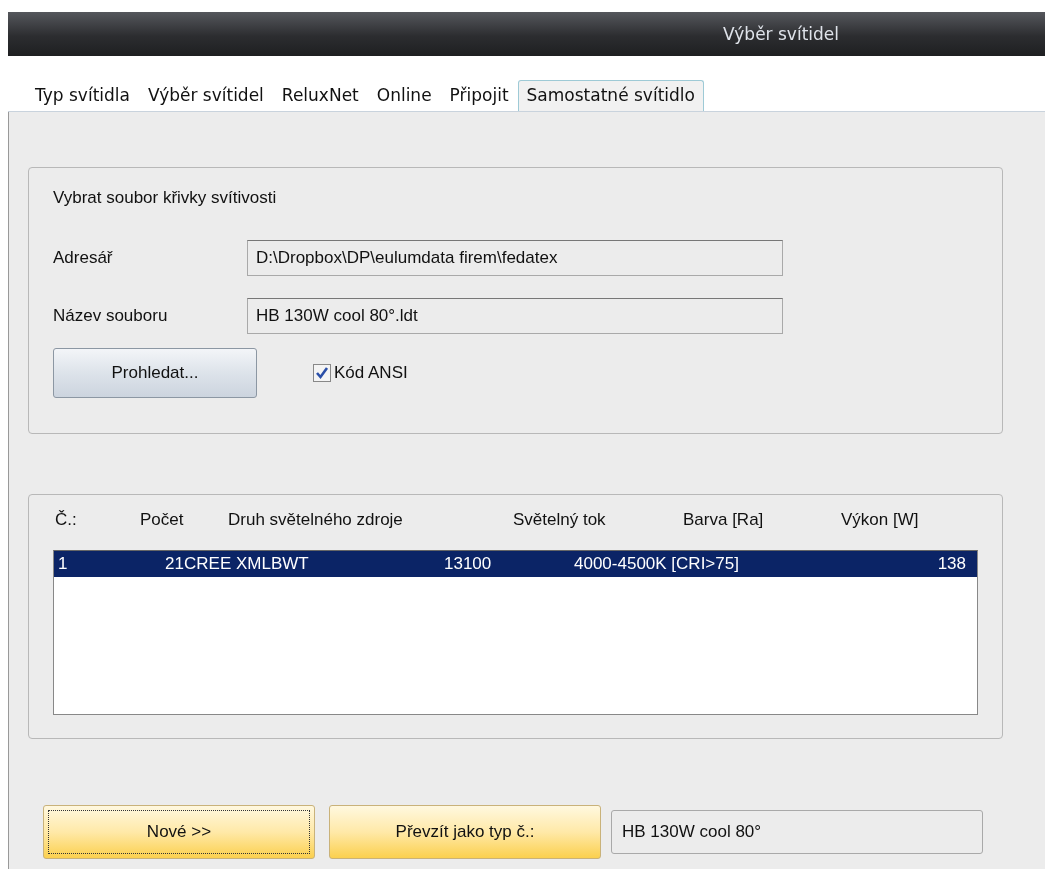 The image size is (1045, 883). Describe the element at coordinates (724, 520) in the screenshot. I see `column-header: Barva [Ra]` at that location.